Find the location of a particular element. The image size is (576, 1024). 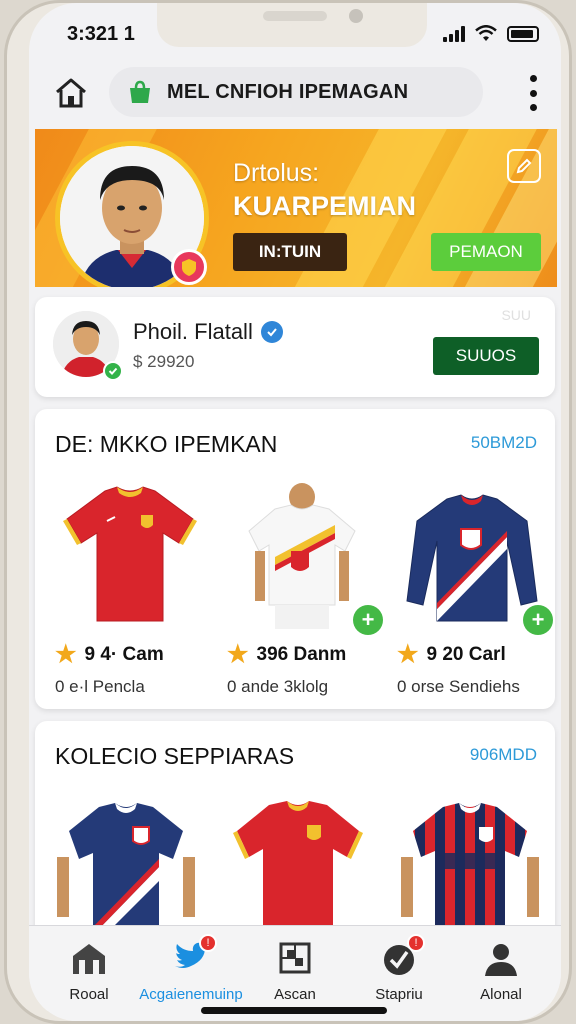

jersey-white-image: + is located at coordinates (305, 558).